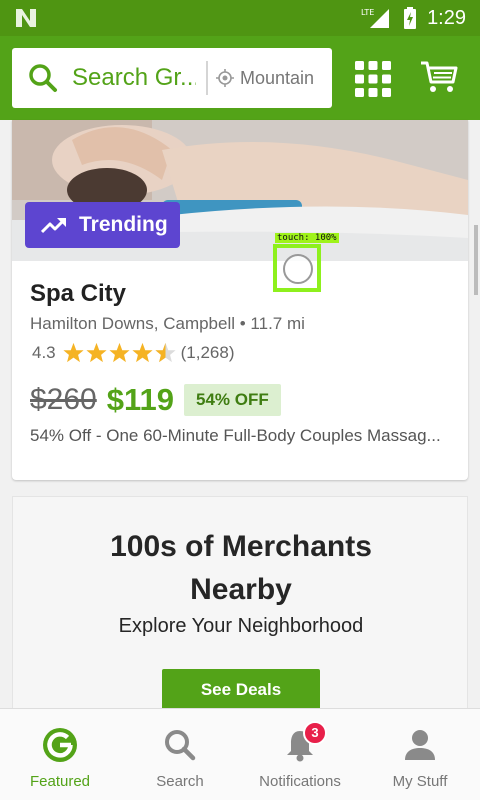 This screenshot has height=800, width=480. Describe the element at coordinates (241, 568) in the screenshot. I see `merchants-heading: 100s of Merchants Nearby` at that location.